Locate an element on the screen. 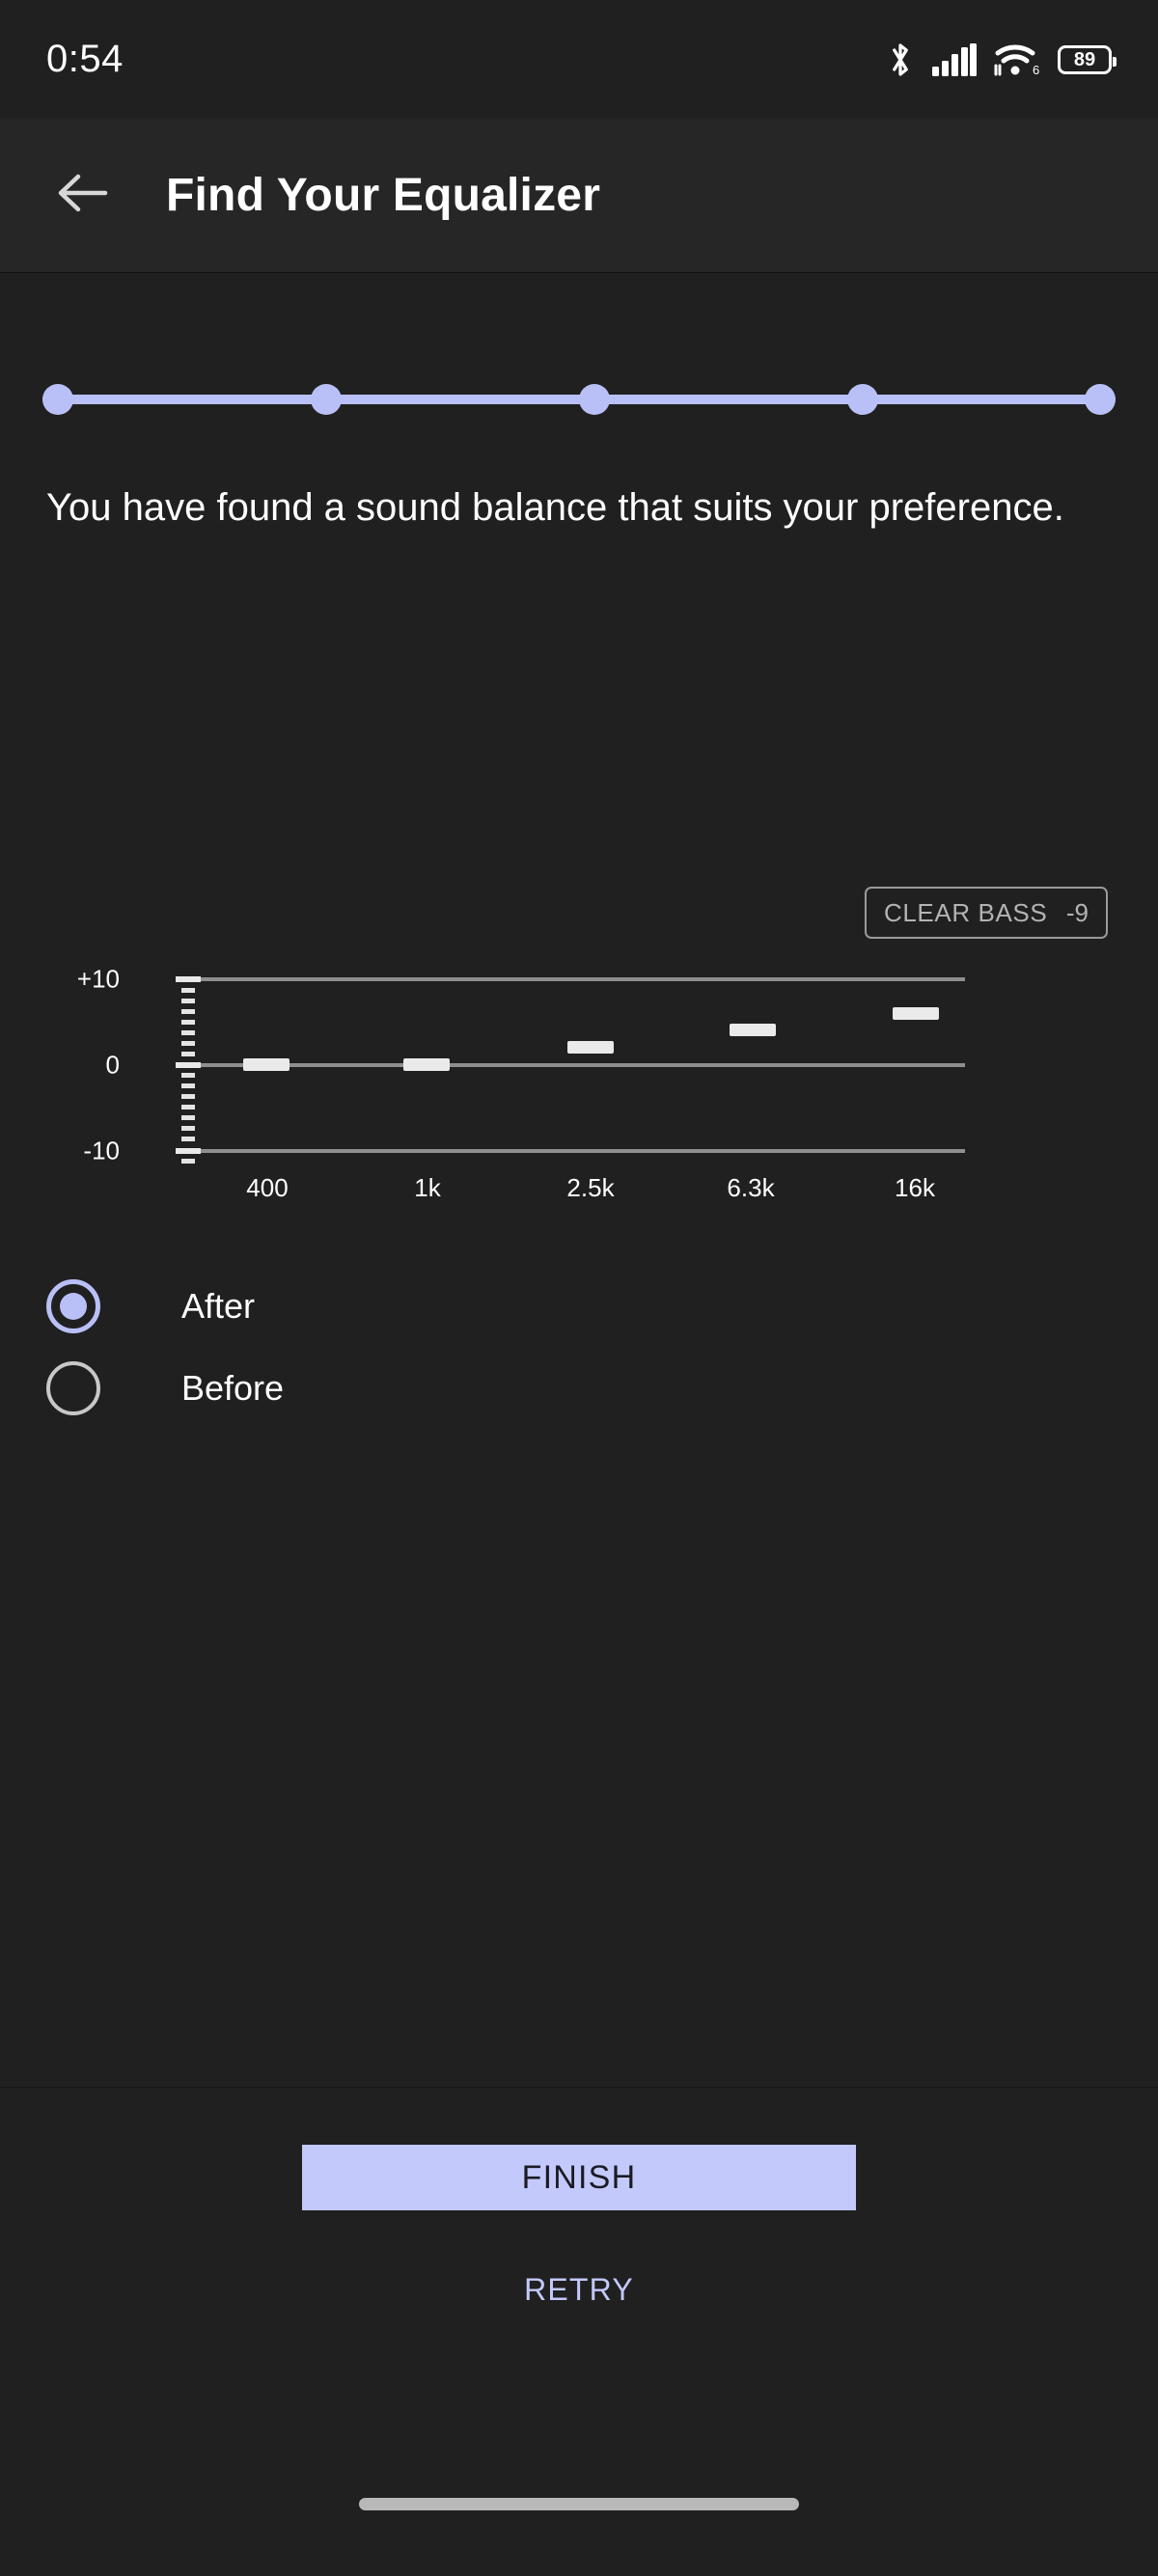 The width and height of the screenshot is (1158, 2576). status-clock: 0:54 is located at coordinates (85, 59).